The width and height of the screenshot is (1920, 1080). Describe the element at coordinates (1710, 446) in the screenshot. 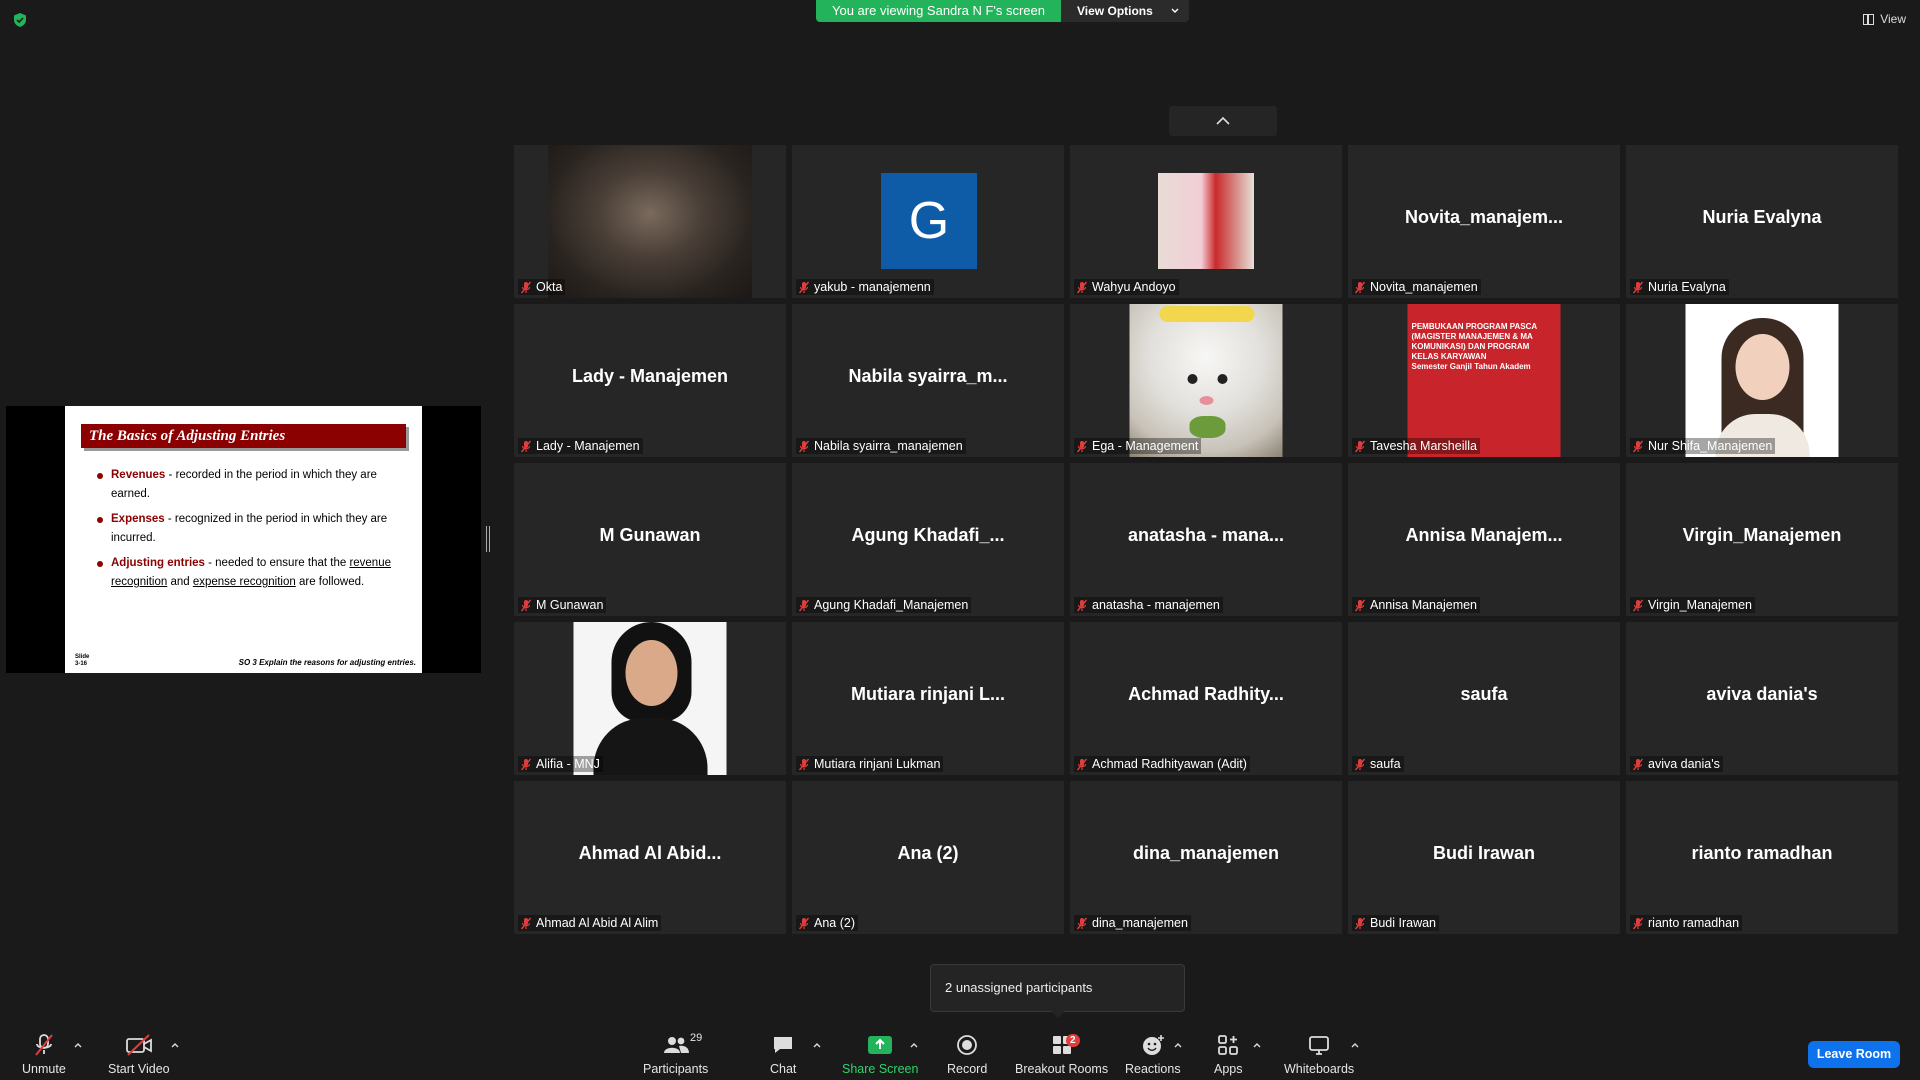

I see `participant-name: Nur Shifa_Manajemen` at that location.